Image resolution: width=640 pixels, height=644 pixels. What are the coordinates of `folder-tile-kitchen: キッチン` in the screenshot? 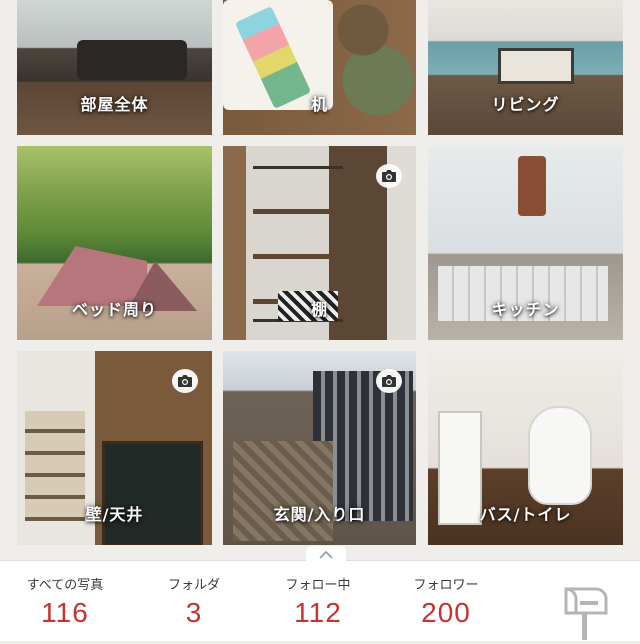 It's located at (525, 243).